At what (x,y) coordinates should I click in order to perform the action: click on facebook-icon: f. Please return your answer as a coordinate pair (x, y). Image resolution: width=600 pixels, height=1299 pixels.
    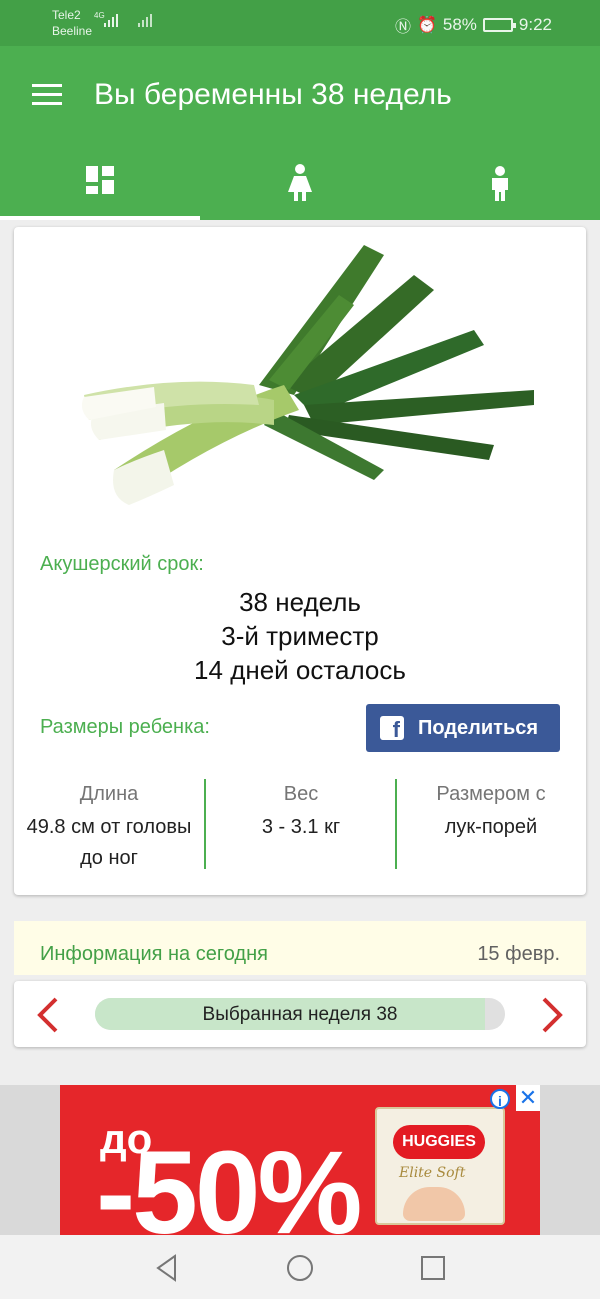
    Looking at the image, I should click on (392, 728).